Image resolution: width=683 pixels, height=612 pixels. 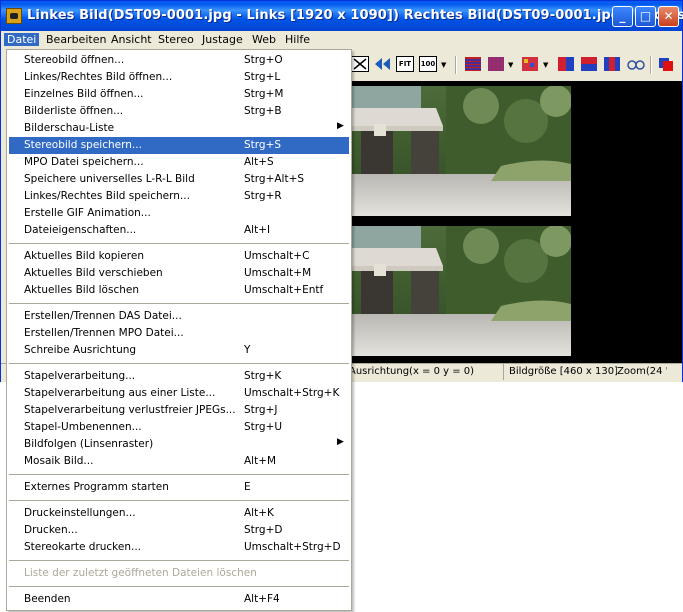 What do you see at coordinates (263, 427) in the screenshot?
I see `menu-item-shortcut: Strg+U` at bounding box center [263, 427].